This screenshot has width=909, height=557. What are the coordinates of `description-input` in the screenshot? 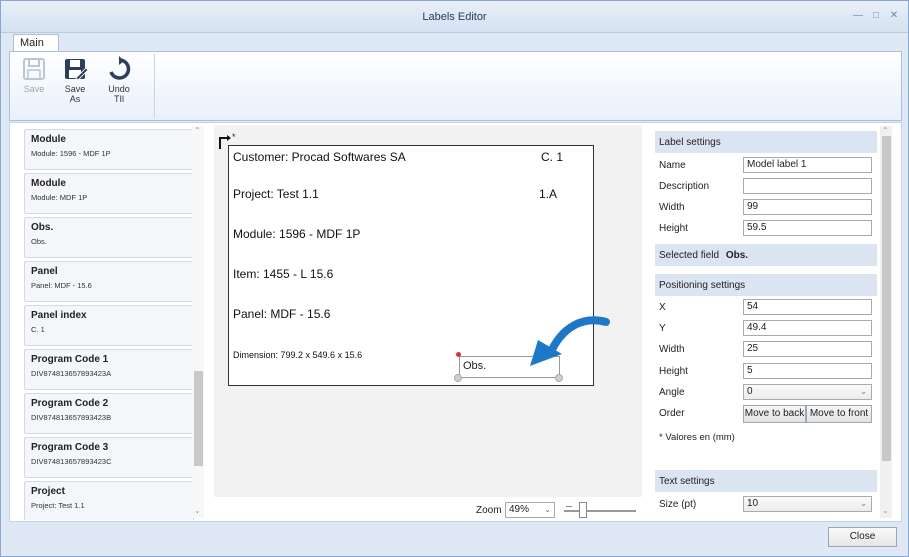 It's located at (807, 186).